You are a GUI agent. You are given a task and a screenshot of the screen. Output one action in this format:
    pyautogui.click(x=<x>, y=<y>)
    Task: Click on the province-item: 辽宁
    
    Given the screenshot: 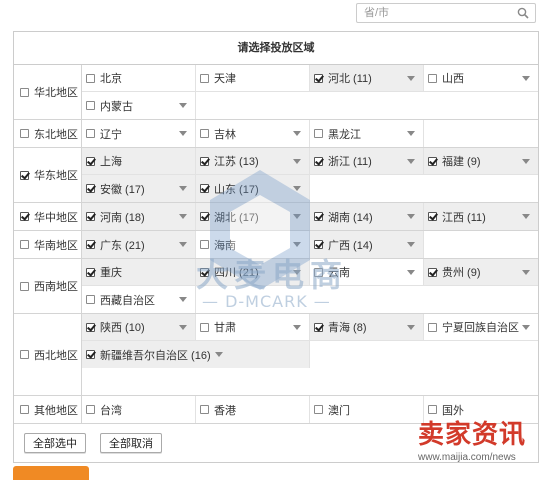 What is the action you would take?
    pyautogui.click(x=139, y=133)
    